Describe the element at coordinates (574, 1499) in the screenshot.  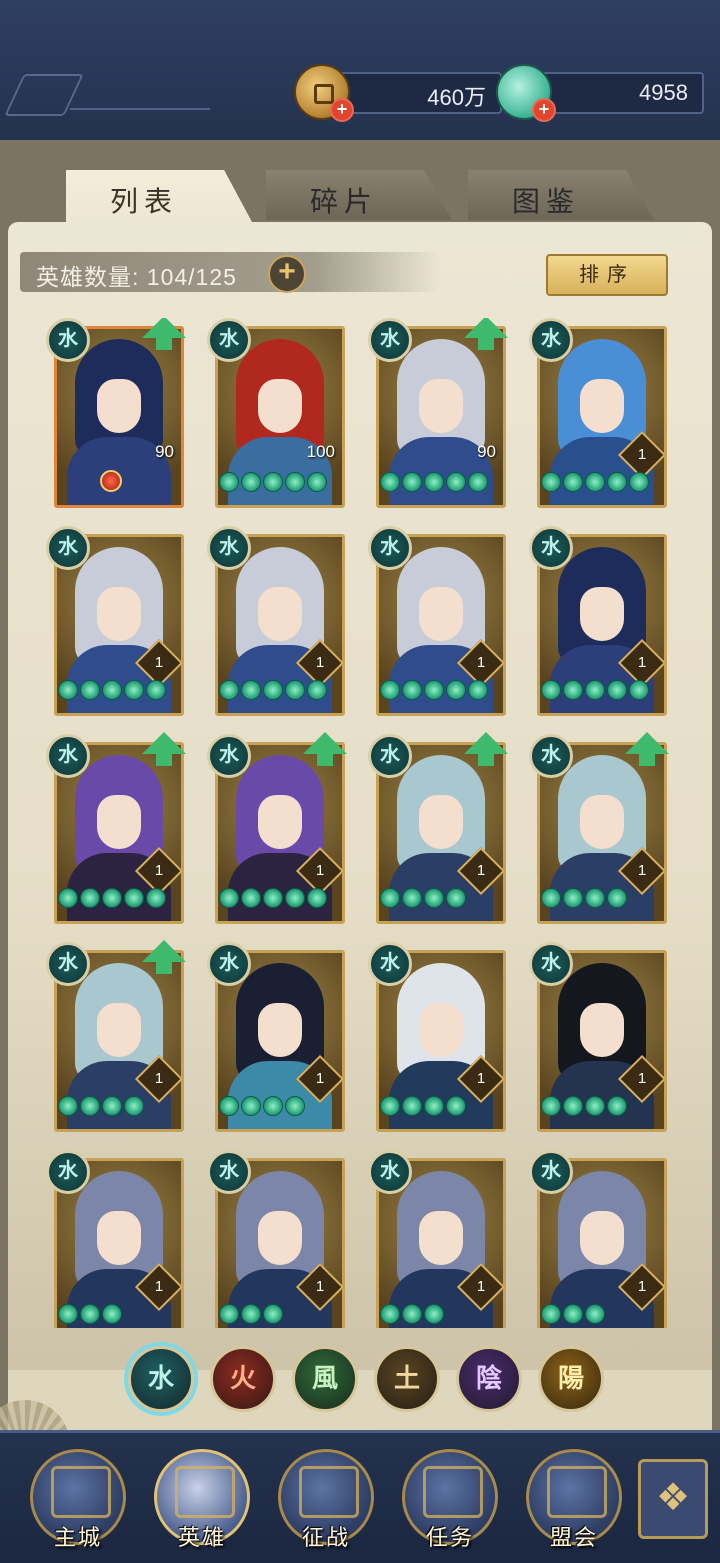
I see `nav-alliance-button: 盟会` at that location.